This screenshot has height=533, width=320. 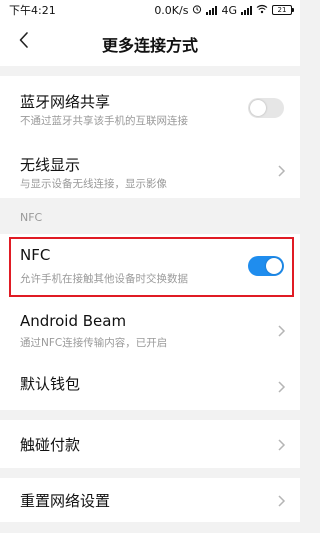 I want to click on android-beam-subtitle: 通过NFC连接传输内容，已开启, so click(x=94, y=343).